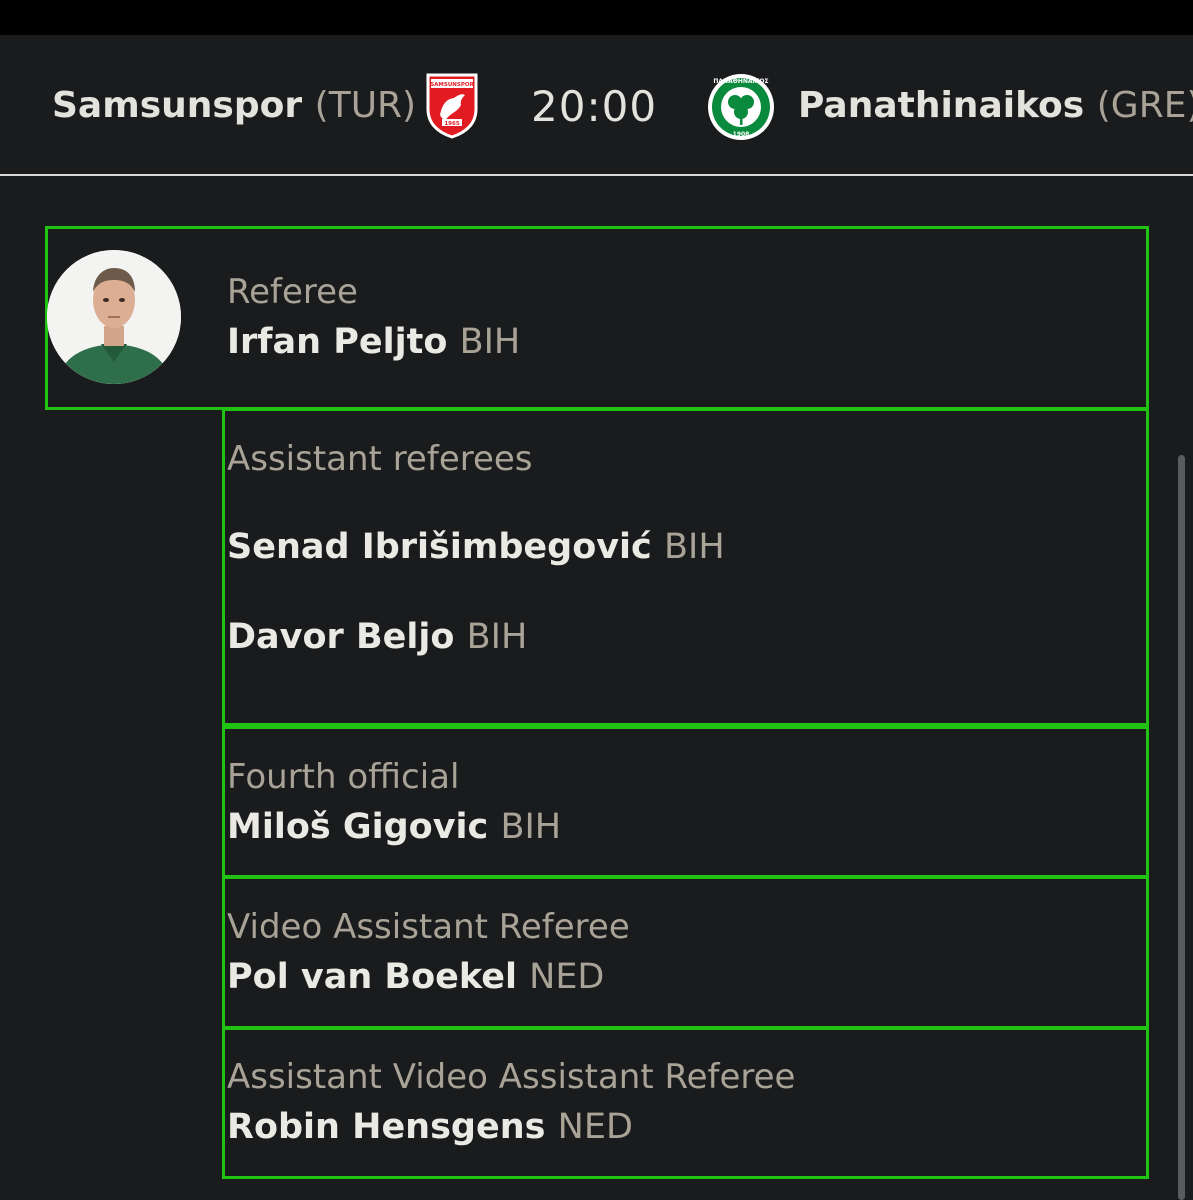 The image size is (1193, 1200). Describe the element at coordinates (292, 292) in the screenshot. I see `referee-role: Referee` at that location.